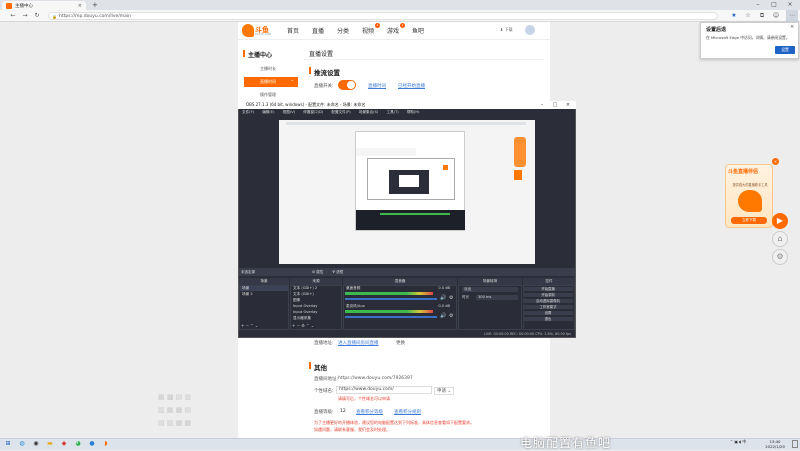 This screenshot has width=800, height=451. Describe the element at coordinates (369, 412) in the screenshot. I see `level-link-1: 查看积分等级` at that location.